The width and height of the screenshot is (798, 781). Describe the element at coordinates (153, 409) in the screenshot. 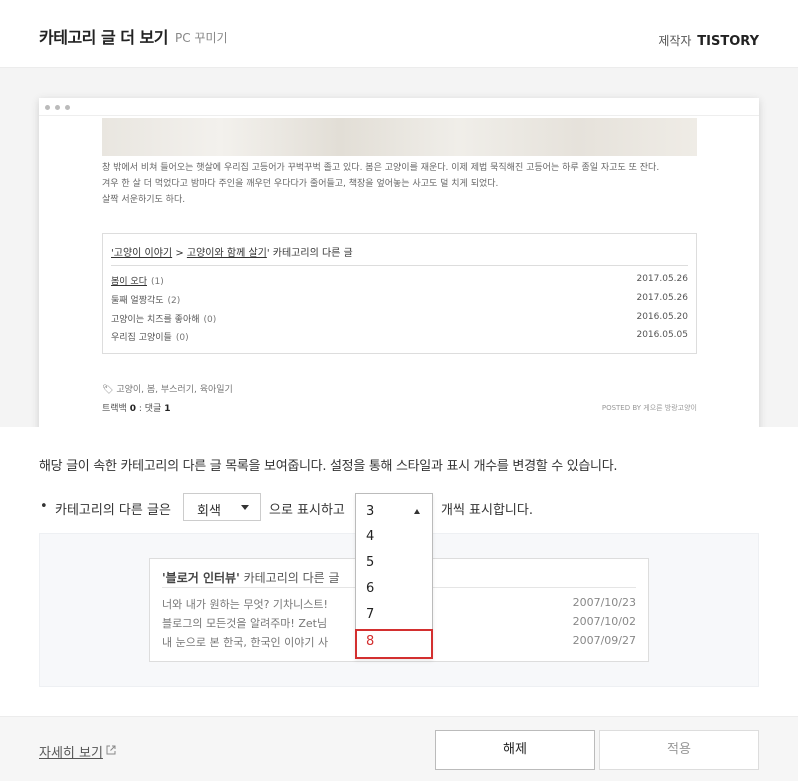

I see `comment-label: 댓글` at that location.